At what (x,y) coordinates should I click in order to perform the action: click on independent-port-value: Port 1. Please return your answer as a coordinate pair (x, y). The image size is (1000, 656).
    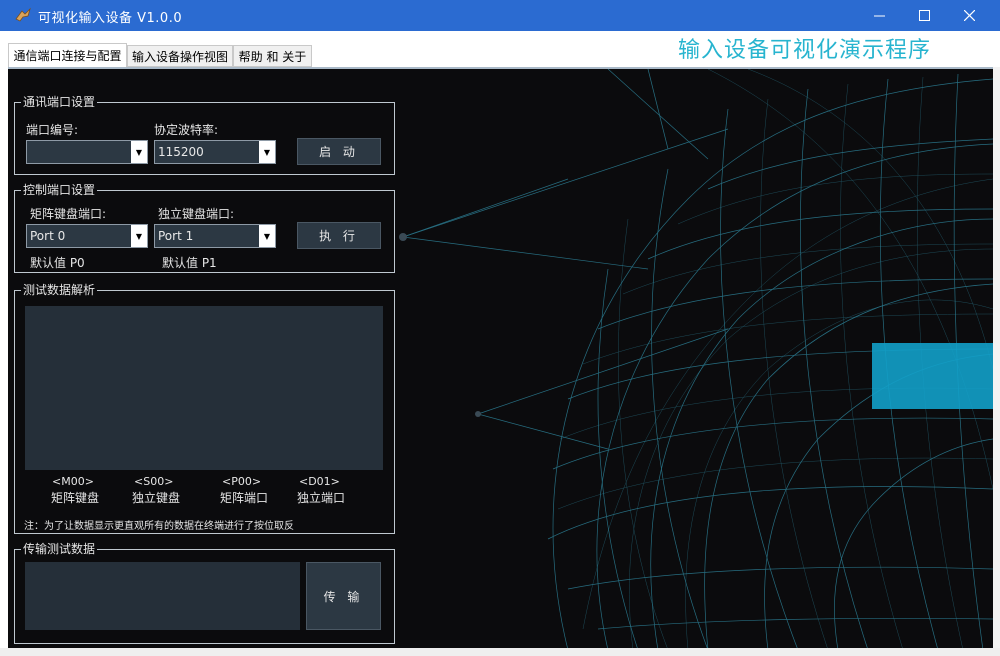
    Looking at the image, I should click on (176, 236).